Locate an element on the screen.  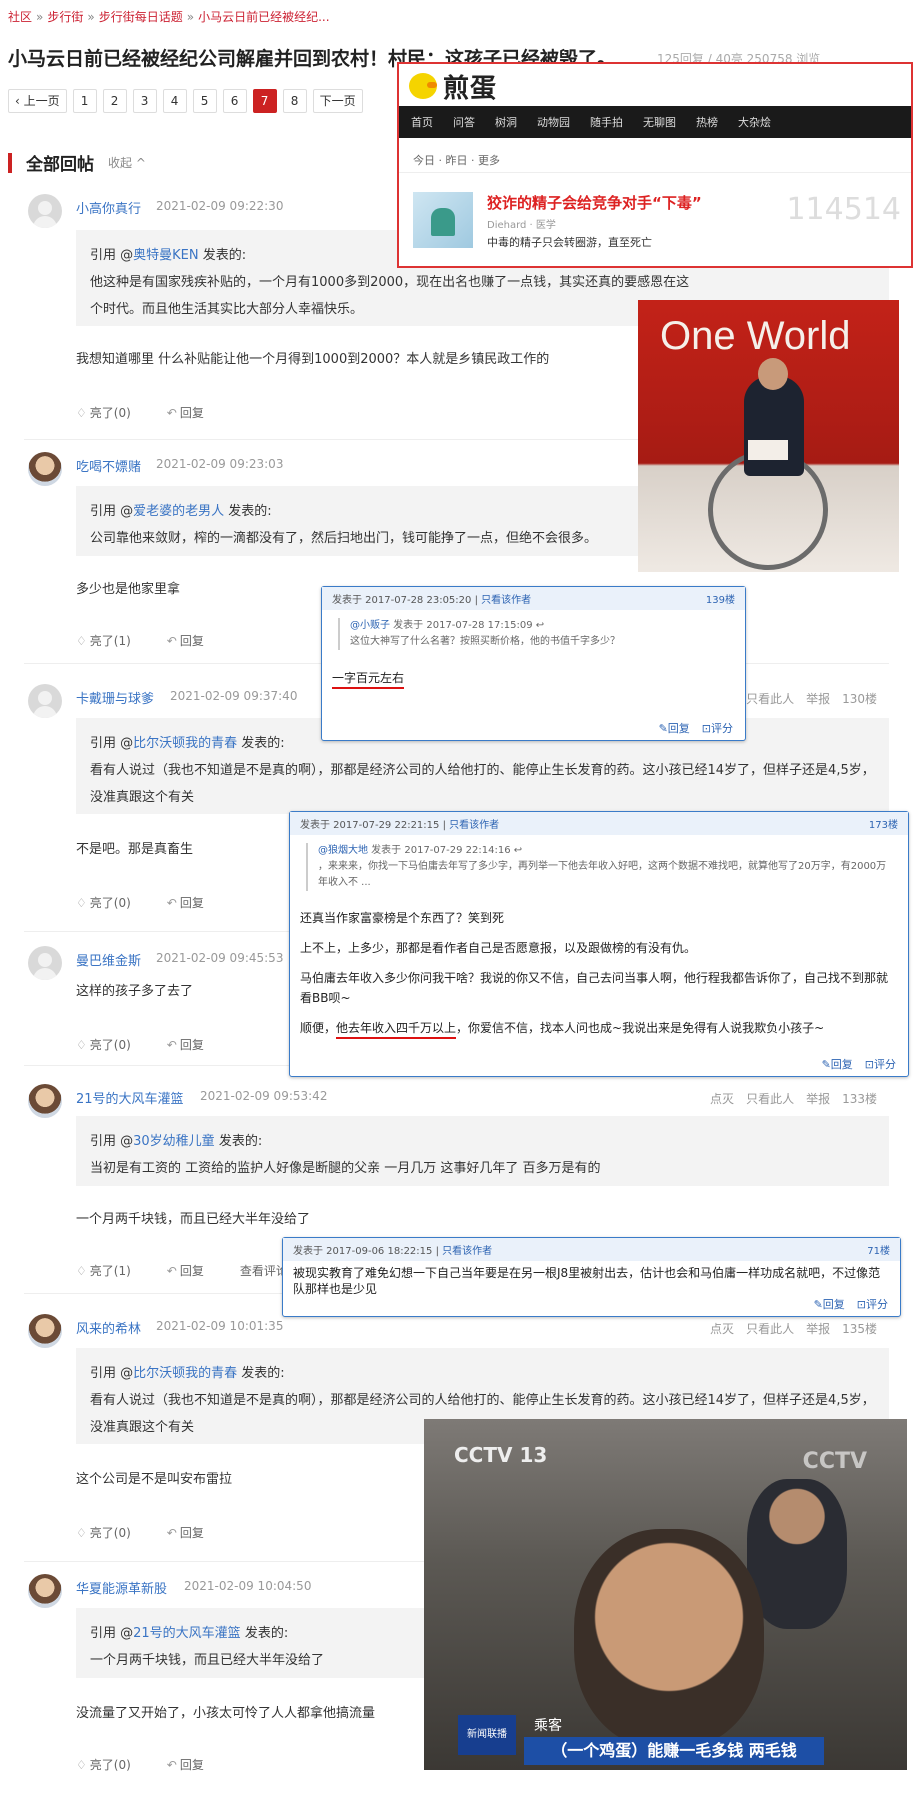
page-button: 6 is located at coordinates (234, 101).